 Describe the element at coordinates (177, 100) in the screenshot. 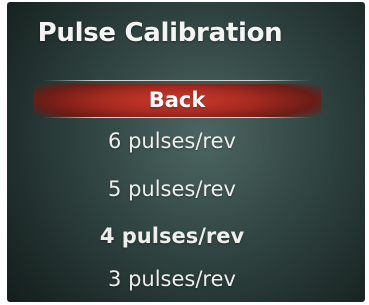

I see `menu-item-back: Back` at that location.